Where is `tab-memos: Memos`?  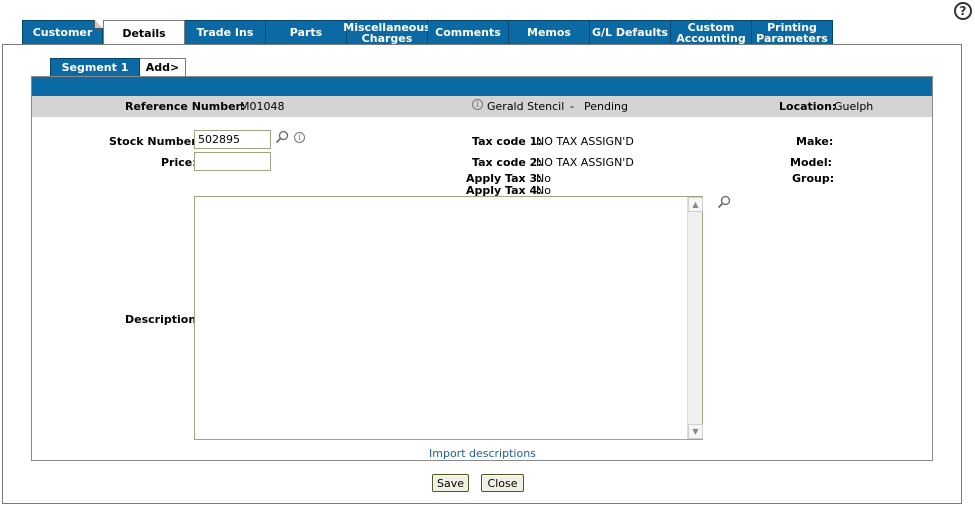
tab-memos: Memos is located at coordinates (549, 32).